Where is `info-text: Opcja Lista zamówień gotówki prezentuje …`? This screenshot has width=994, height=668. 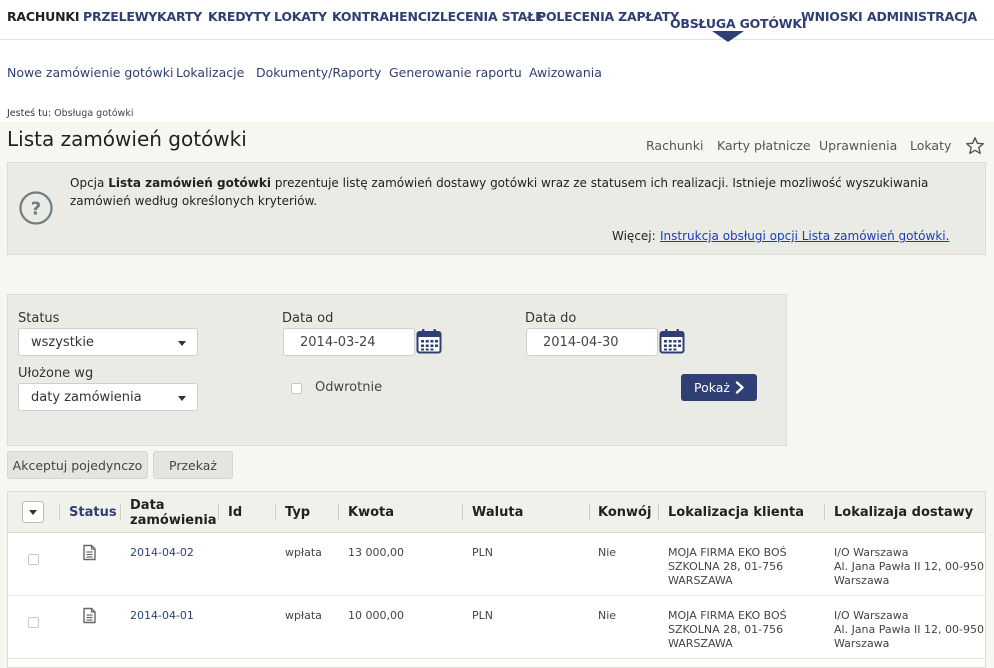 info-text: Opcja Lista zamówień gotówki prezentuje … is located at coordinates (499, 192).